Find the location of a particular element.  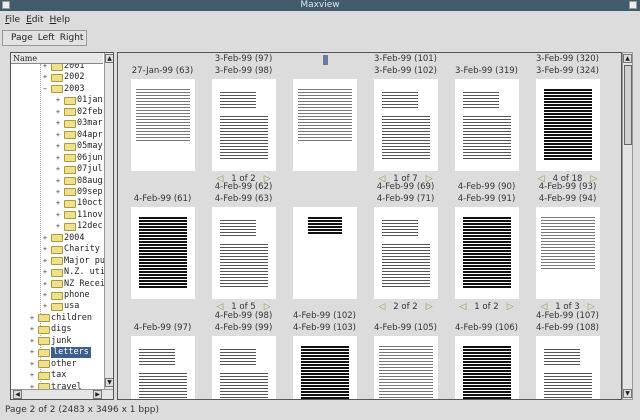

tree-item: +2004 is located at coordinates (63, 238).